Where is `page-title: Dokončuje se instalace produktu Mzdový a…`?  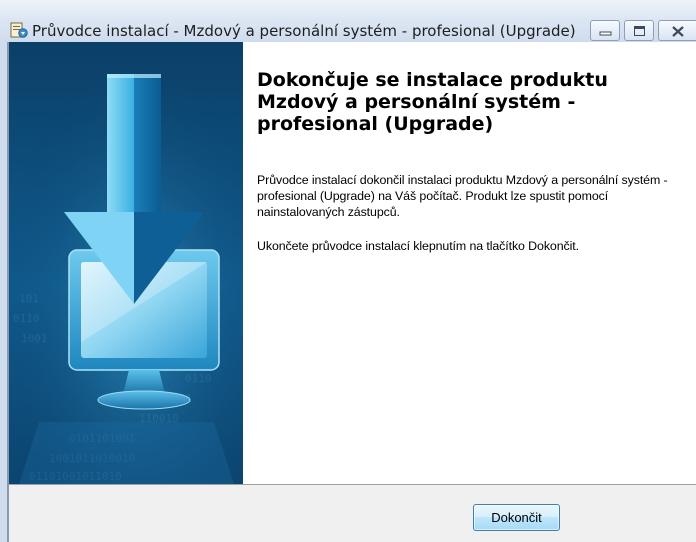 page-title: Dokončuje se instalace produktu Mzdový a… is located at coordinates (432, 102).